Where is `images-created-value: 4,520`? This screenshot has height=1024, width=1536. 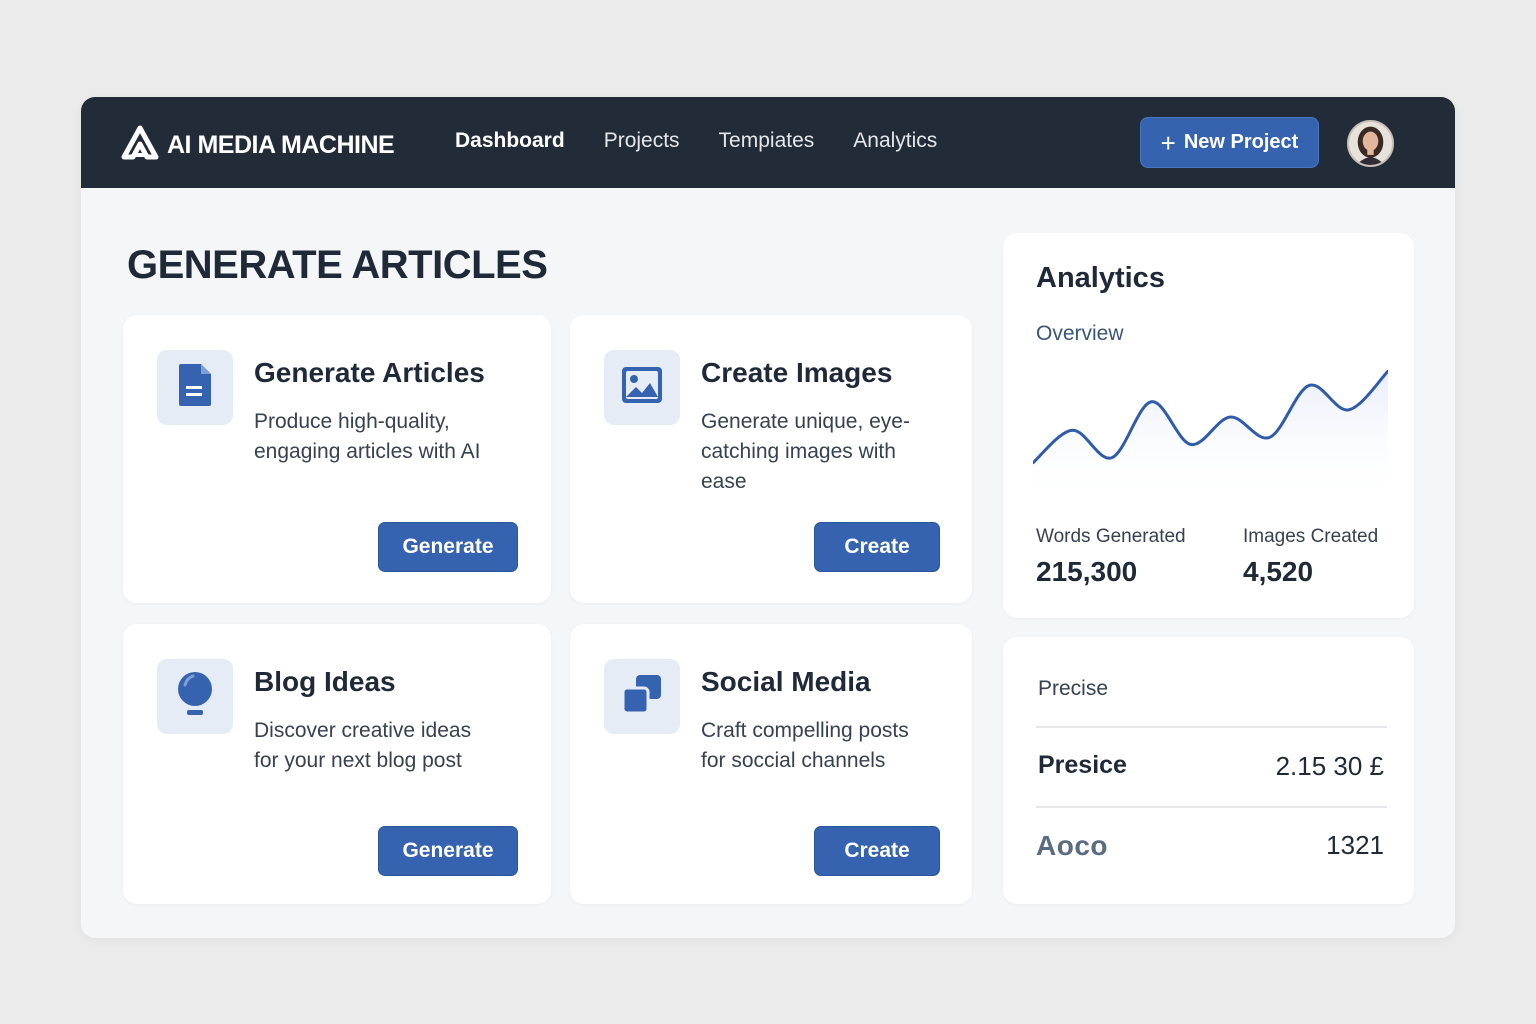
images-created-value: 4,520 is located at coordinates (1278, 571).